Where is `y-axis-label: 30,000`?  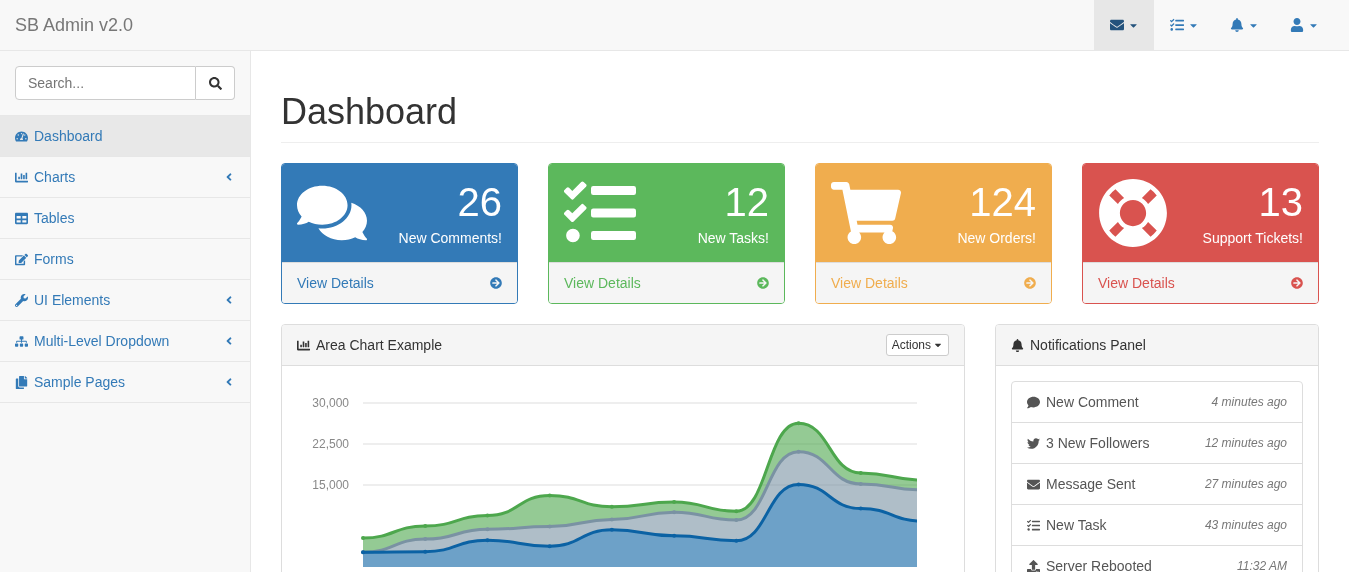 y-axis-label: 30,000 is located at coordinates (330, 403).